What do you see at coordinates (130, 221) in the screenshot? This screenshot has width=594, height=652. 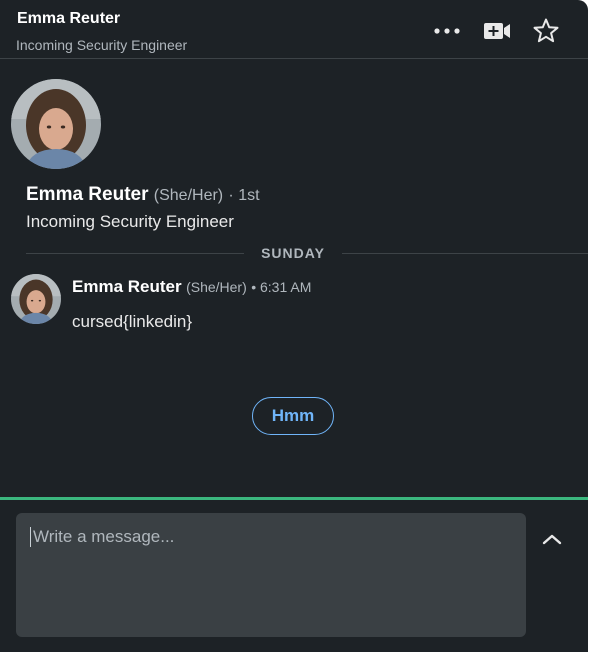 I see `profile-headline: Incoming Security Engineer` at bounding box center [130, 221].